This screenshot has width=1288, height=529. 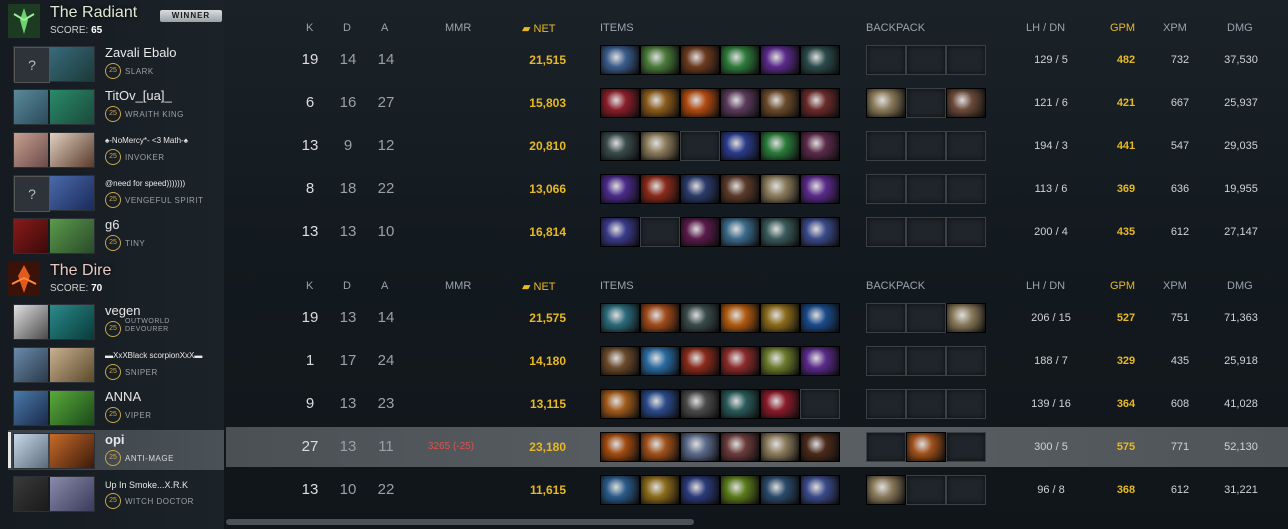 I want to click on radiant-stat-row: 6 16 27 15,803 421 667 25,937 121 / 6, so click(x=757, y=103).